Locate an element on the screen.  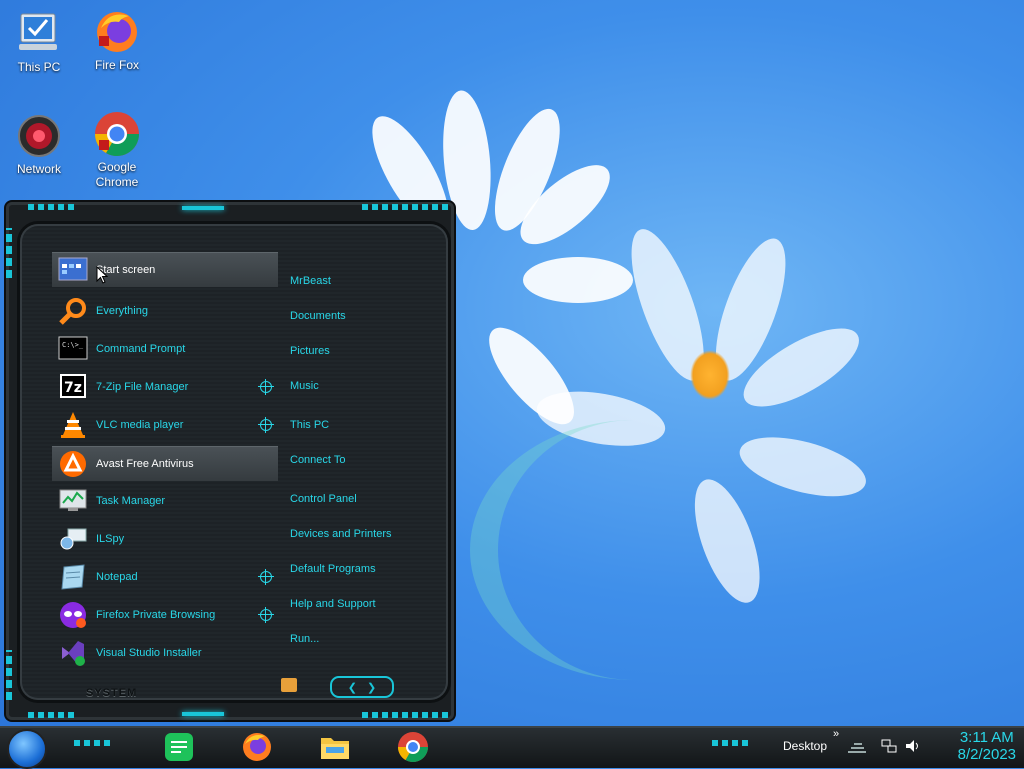
taskbar is located at coordinates (512, 747).